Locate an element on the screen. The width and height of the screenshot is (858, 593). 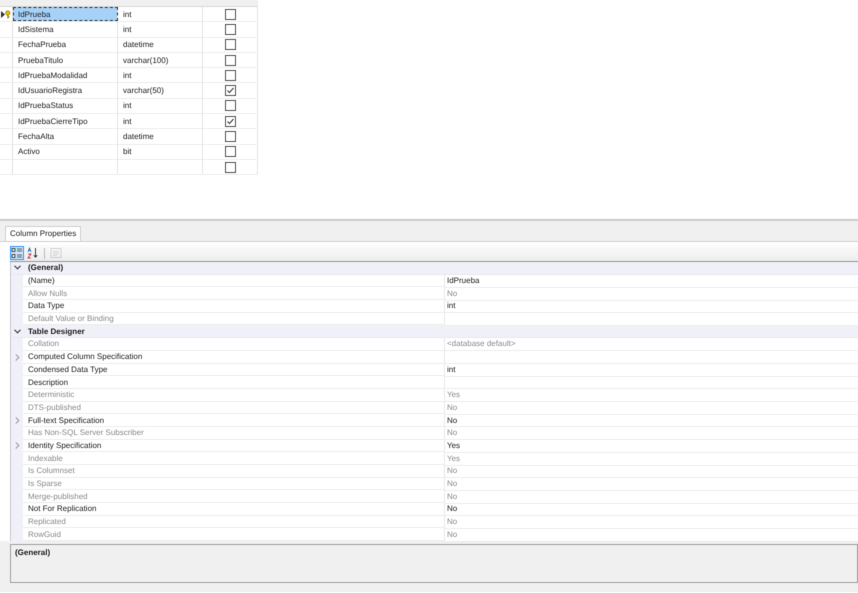
column-name-cell: IdPruebaCierreTipo is located at coordinates (65, 121).